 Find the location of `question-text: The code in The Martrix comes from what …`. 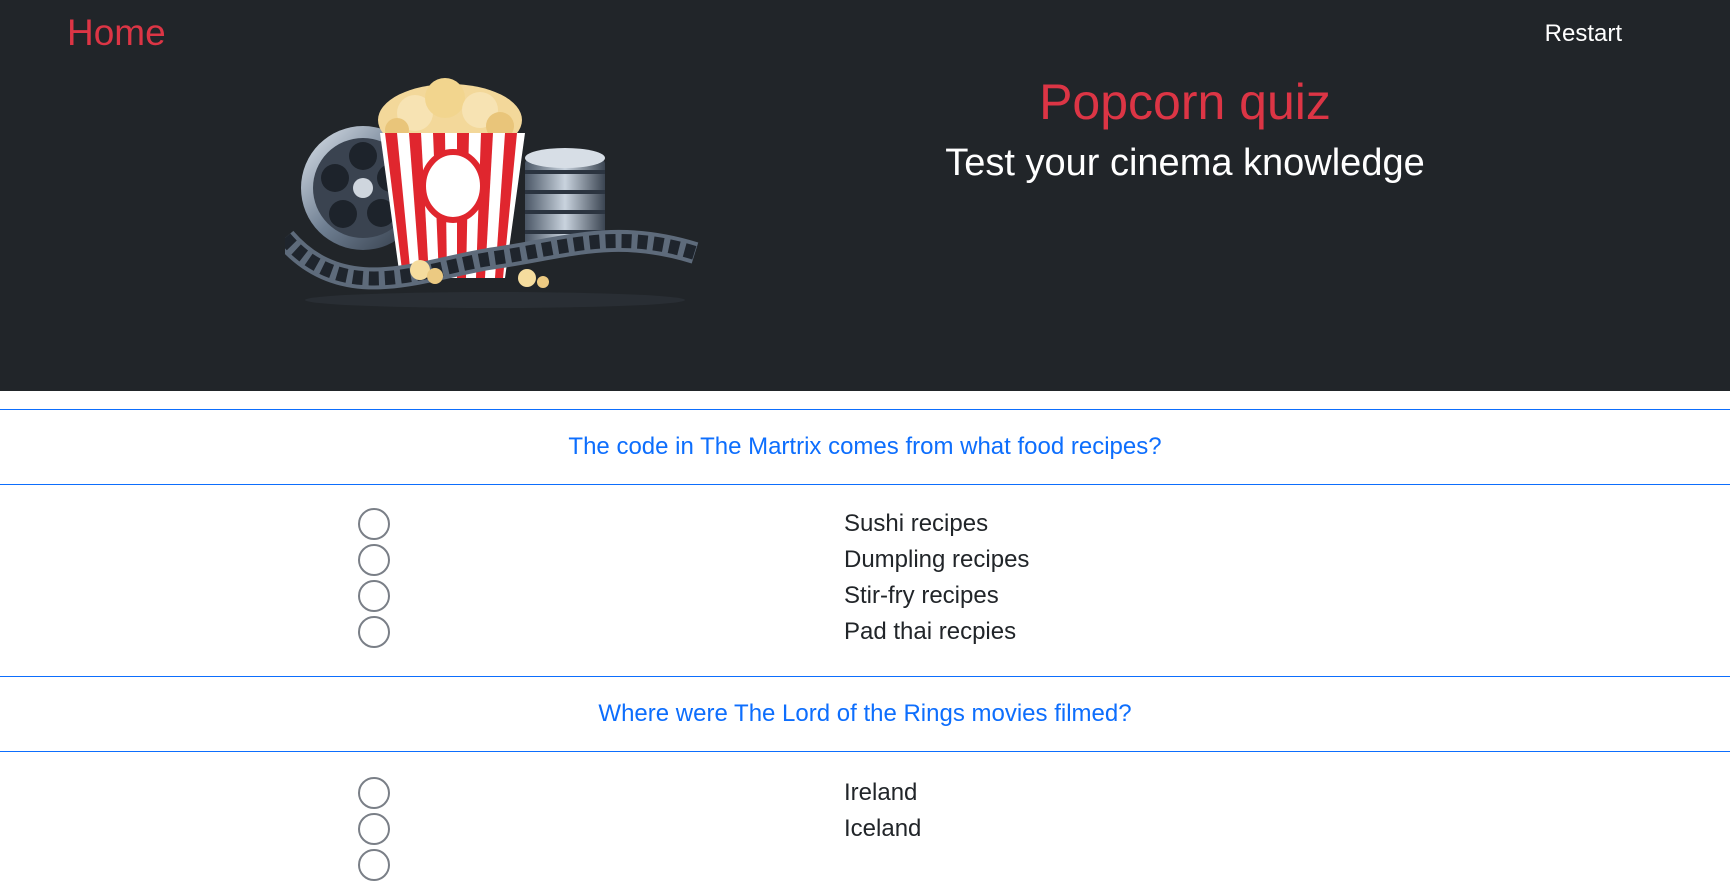

question-text: The code in The Martrix comes from what … is located at coordinates (865, 447).